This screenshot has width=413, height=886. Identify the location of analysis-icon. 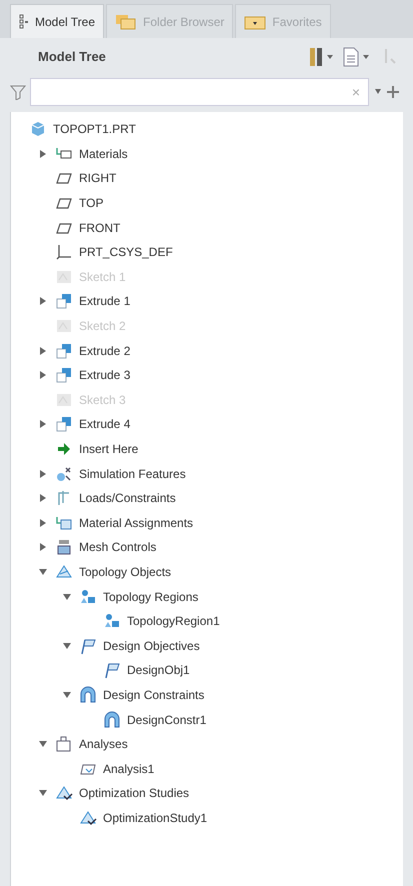
(64, 744).